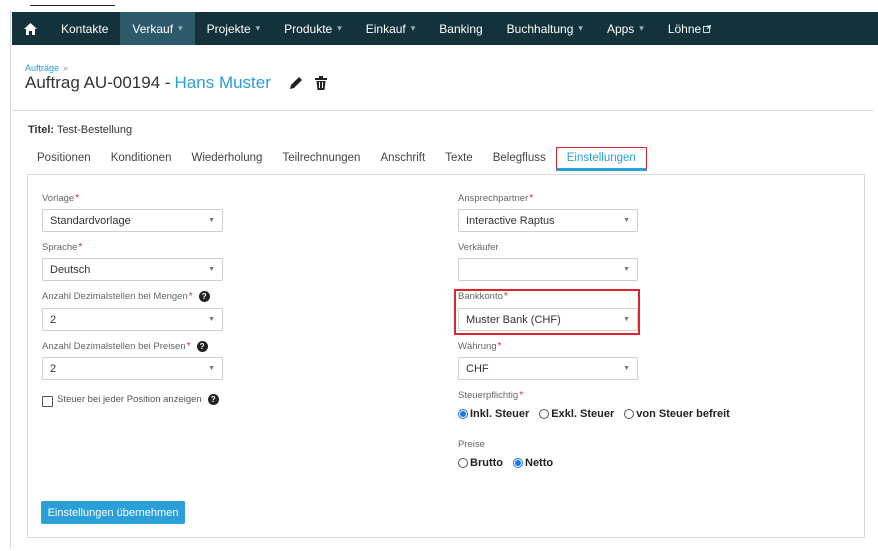  What do you see at coordinates (548, 319) in the screenshot?
I see `bankkonto-select: Muster Bank (CHF) ▼` at bounding box center [548, 319].